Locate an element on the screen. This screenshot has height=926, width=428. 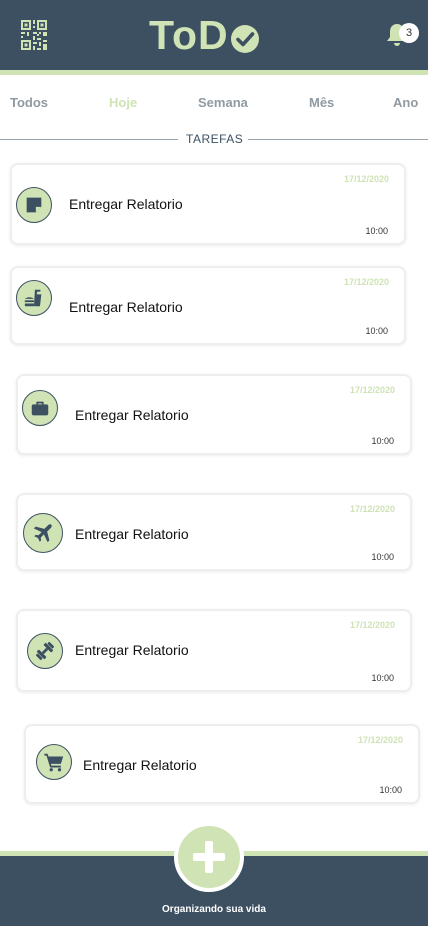
plus-icon is located at coordinates (209, 857).